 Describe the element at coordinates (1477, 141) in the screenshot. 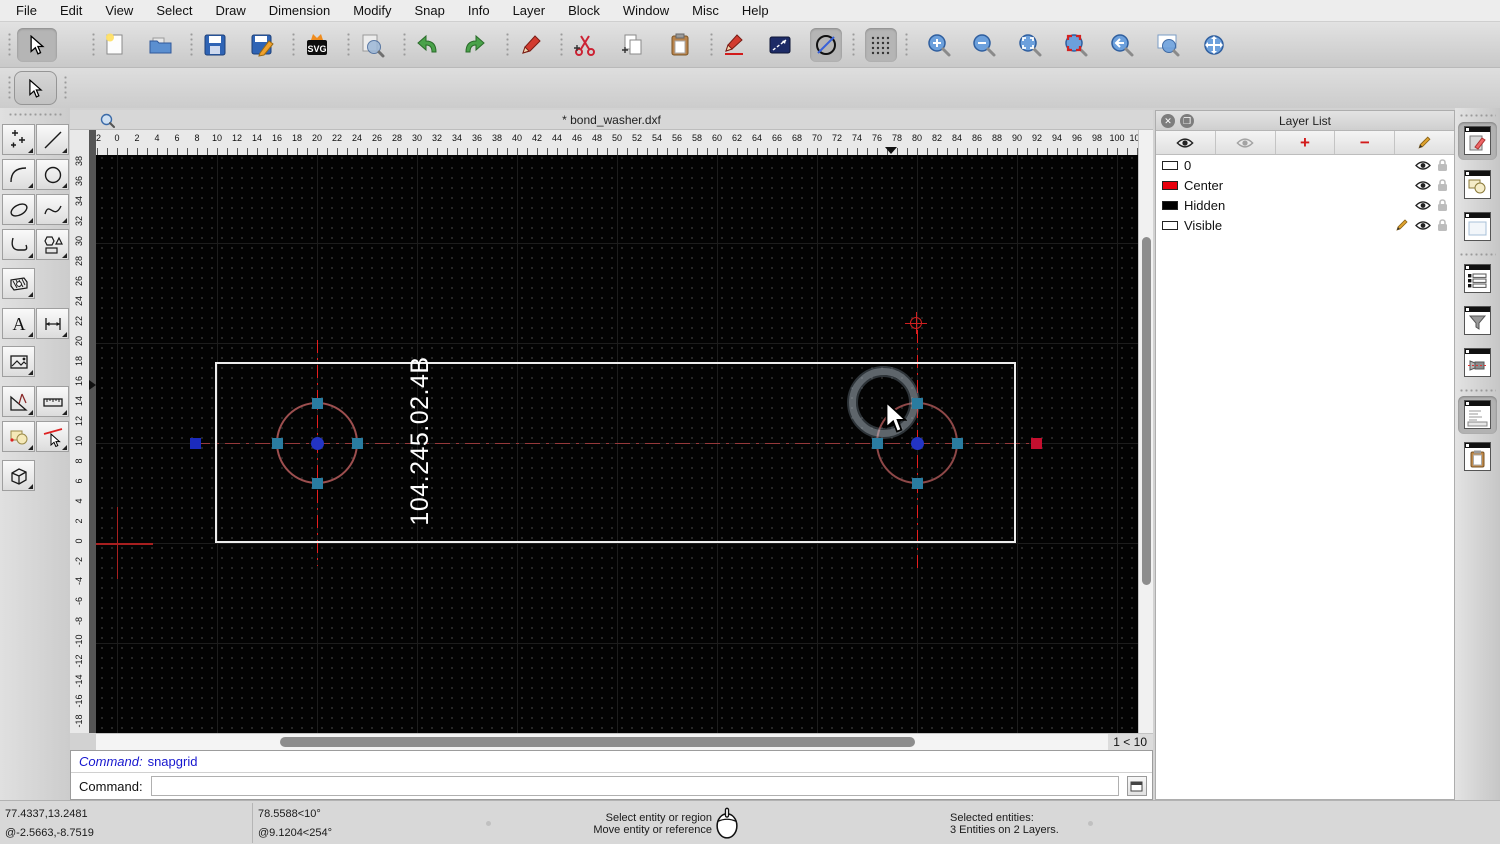

I see `layer-list-dock-button` at that location.